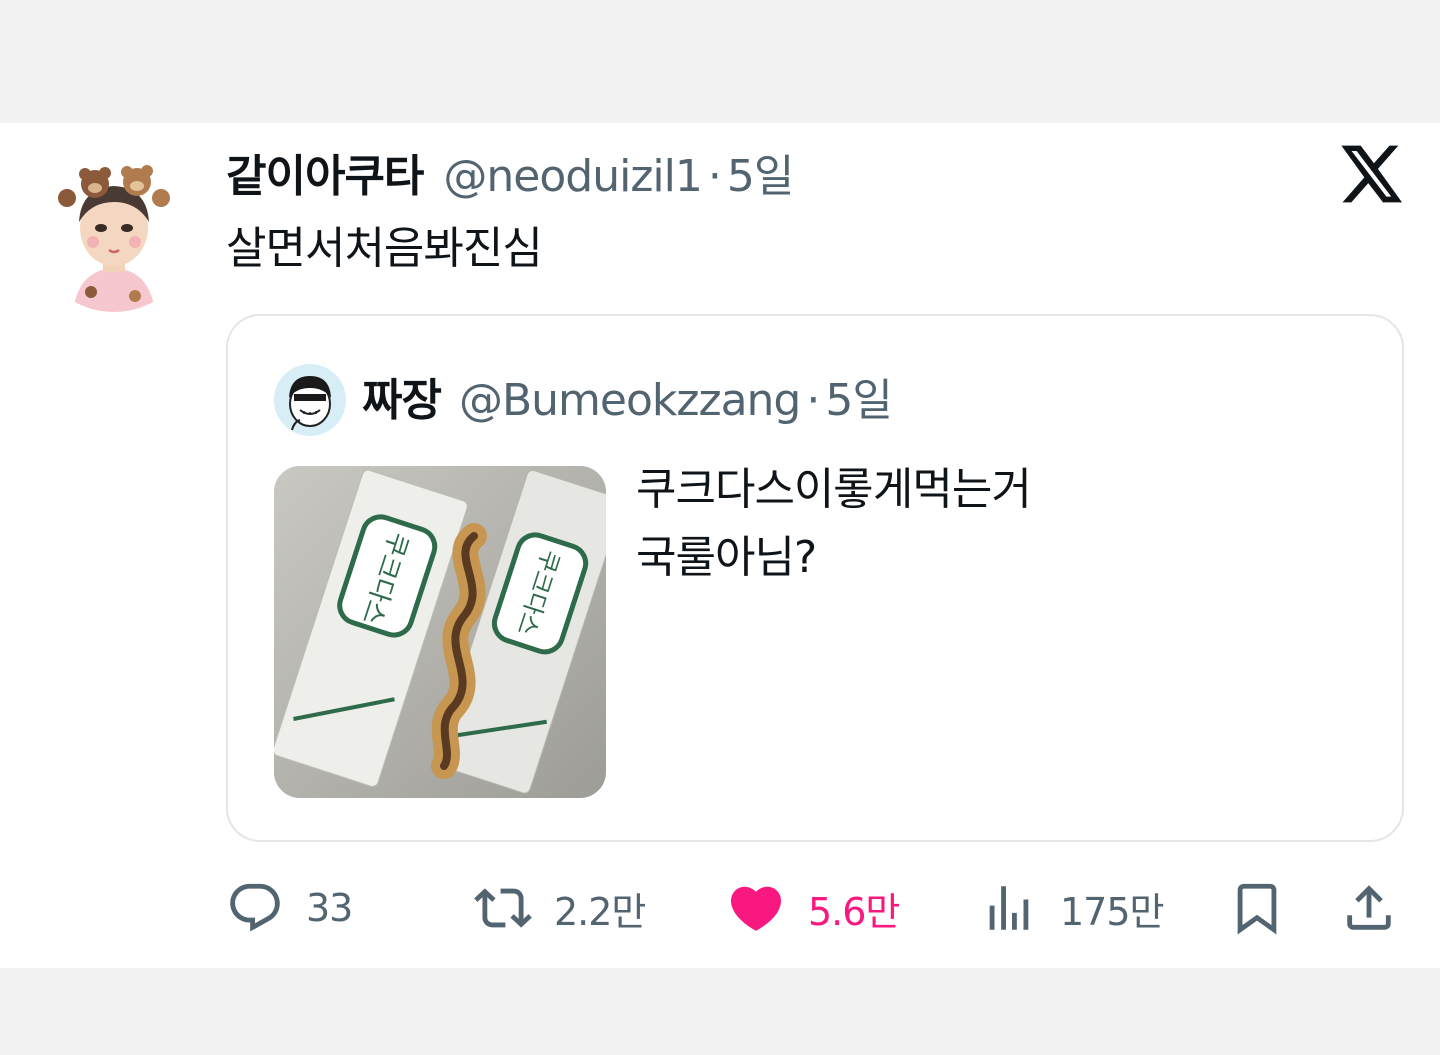  Describe the element at coordinates (325, 172) in the screenshot. I see `author-display-name: 같이아쿠타` at that location.